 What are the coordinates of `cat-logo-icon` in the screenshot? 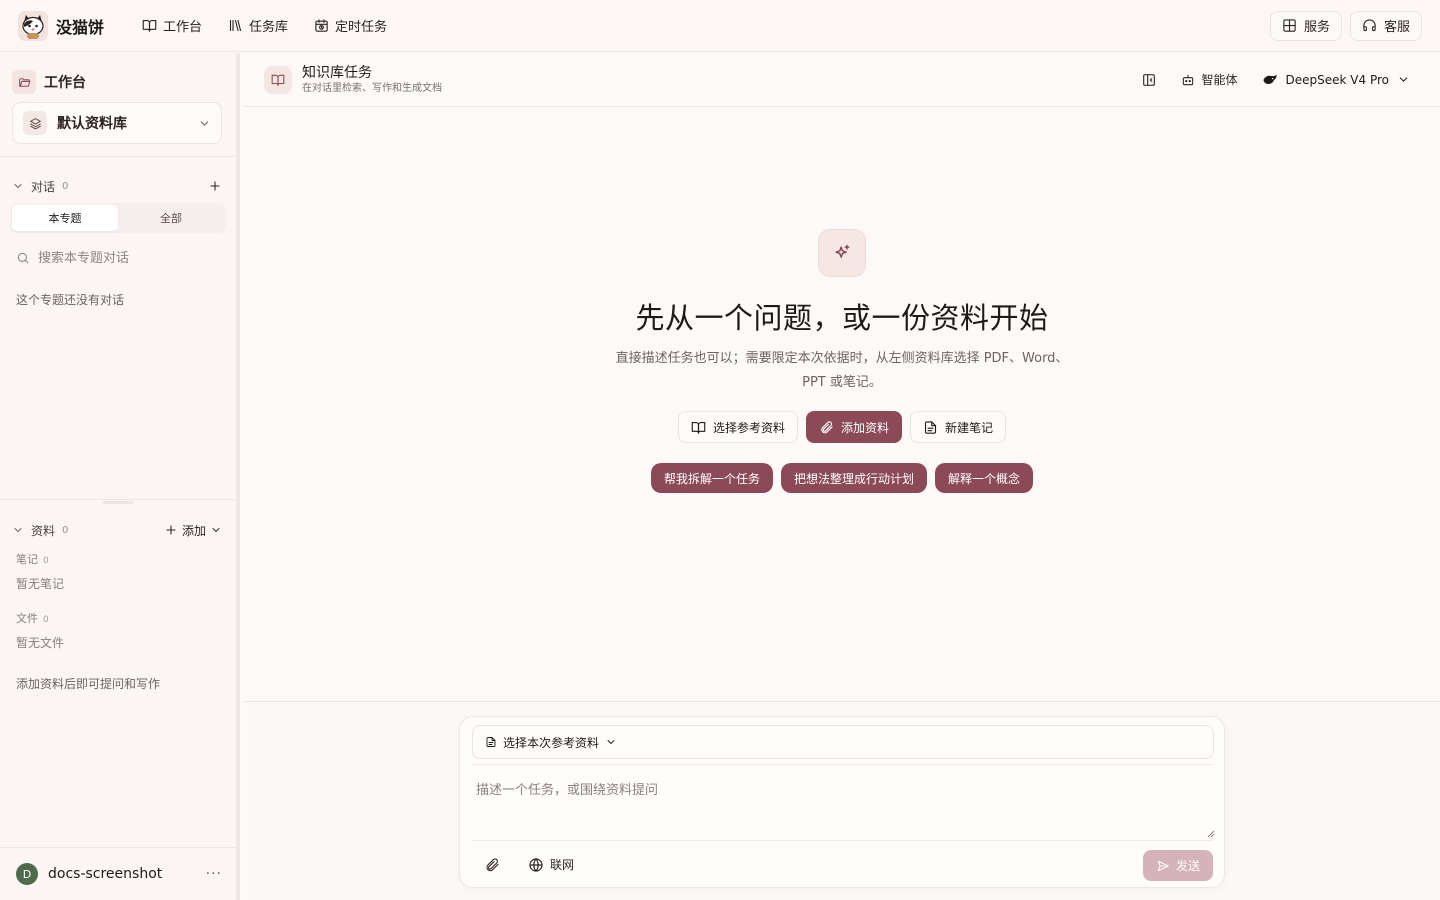 It's located at (33, 25).